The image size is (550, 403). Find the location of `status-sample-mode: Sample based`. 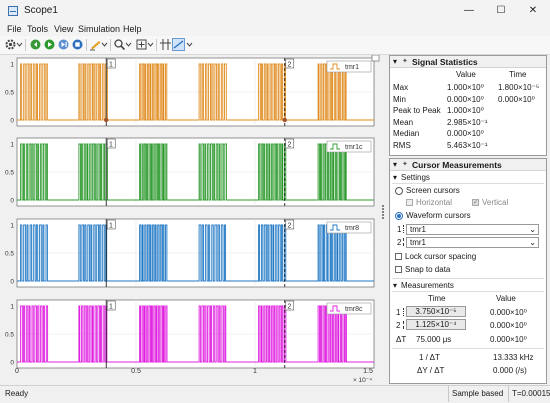

status-sample-mode: Sample based is located at coordinates (478, 393).